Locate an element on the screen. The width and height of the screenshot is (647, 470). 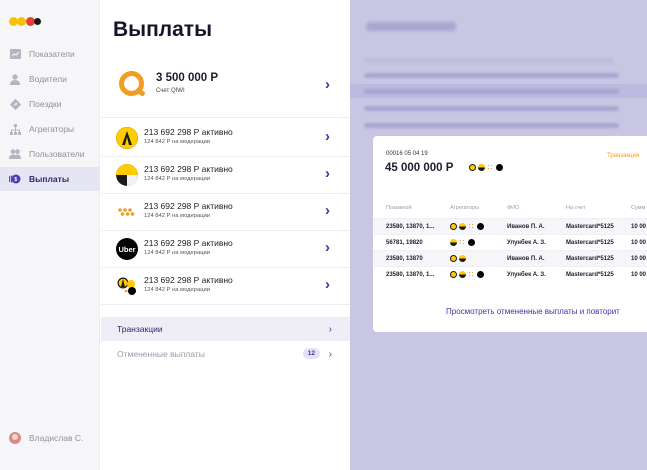
payout-aggregator-icons is located at coordinates (487, 167).